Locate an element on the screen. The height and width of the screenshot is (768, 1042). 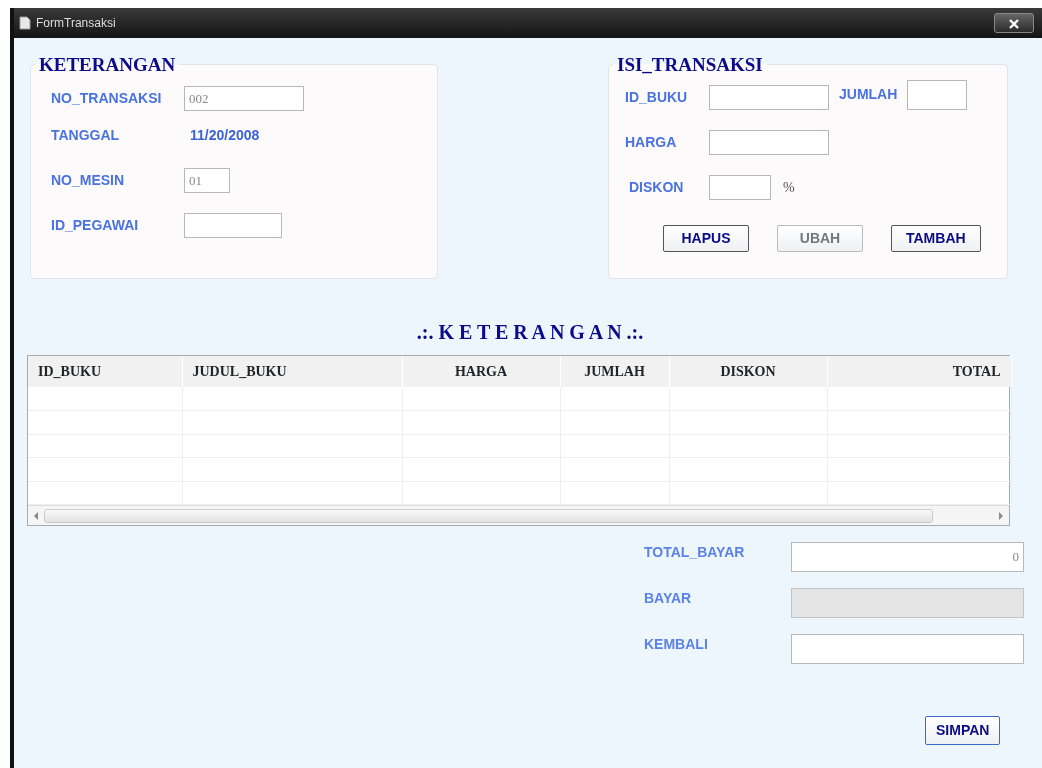
input-field: 002 is located at coordinates (244, 98).